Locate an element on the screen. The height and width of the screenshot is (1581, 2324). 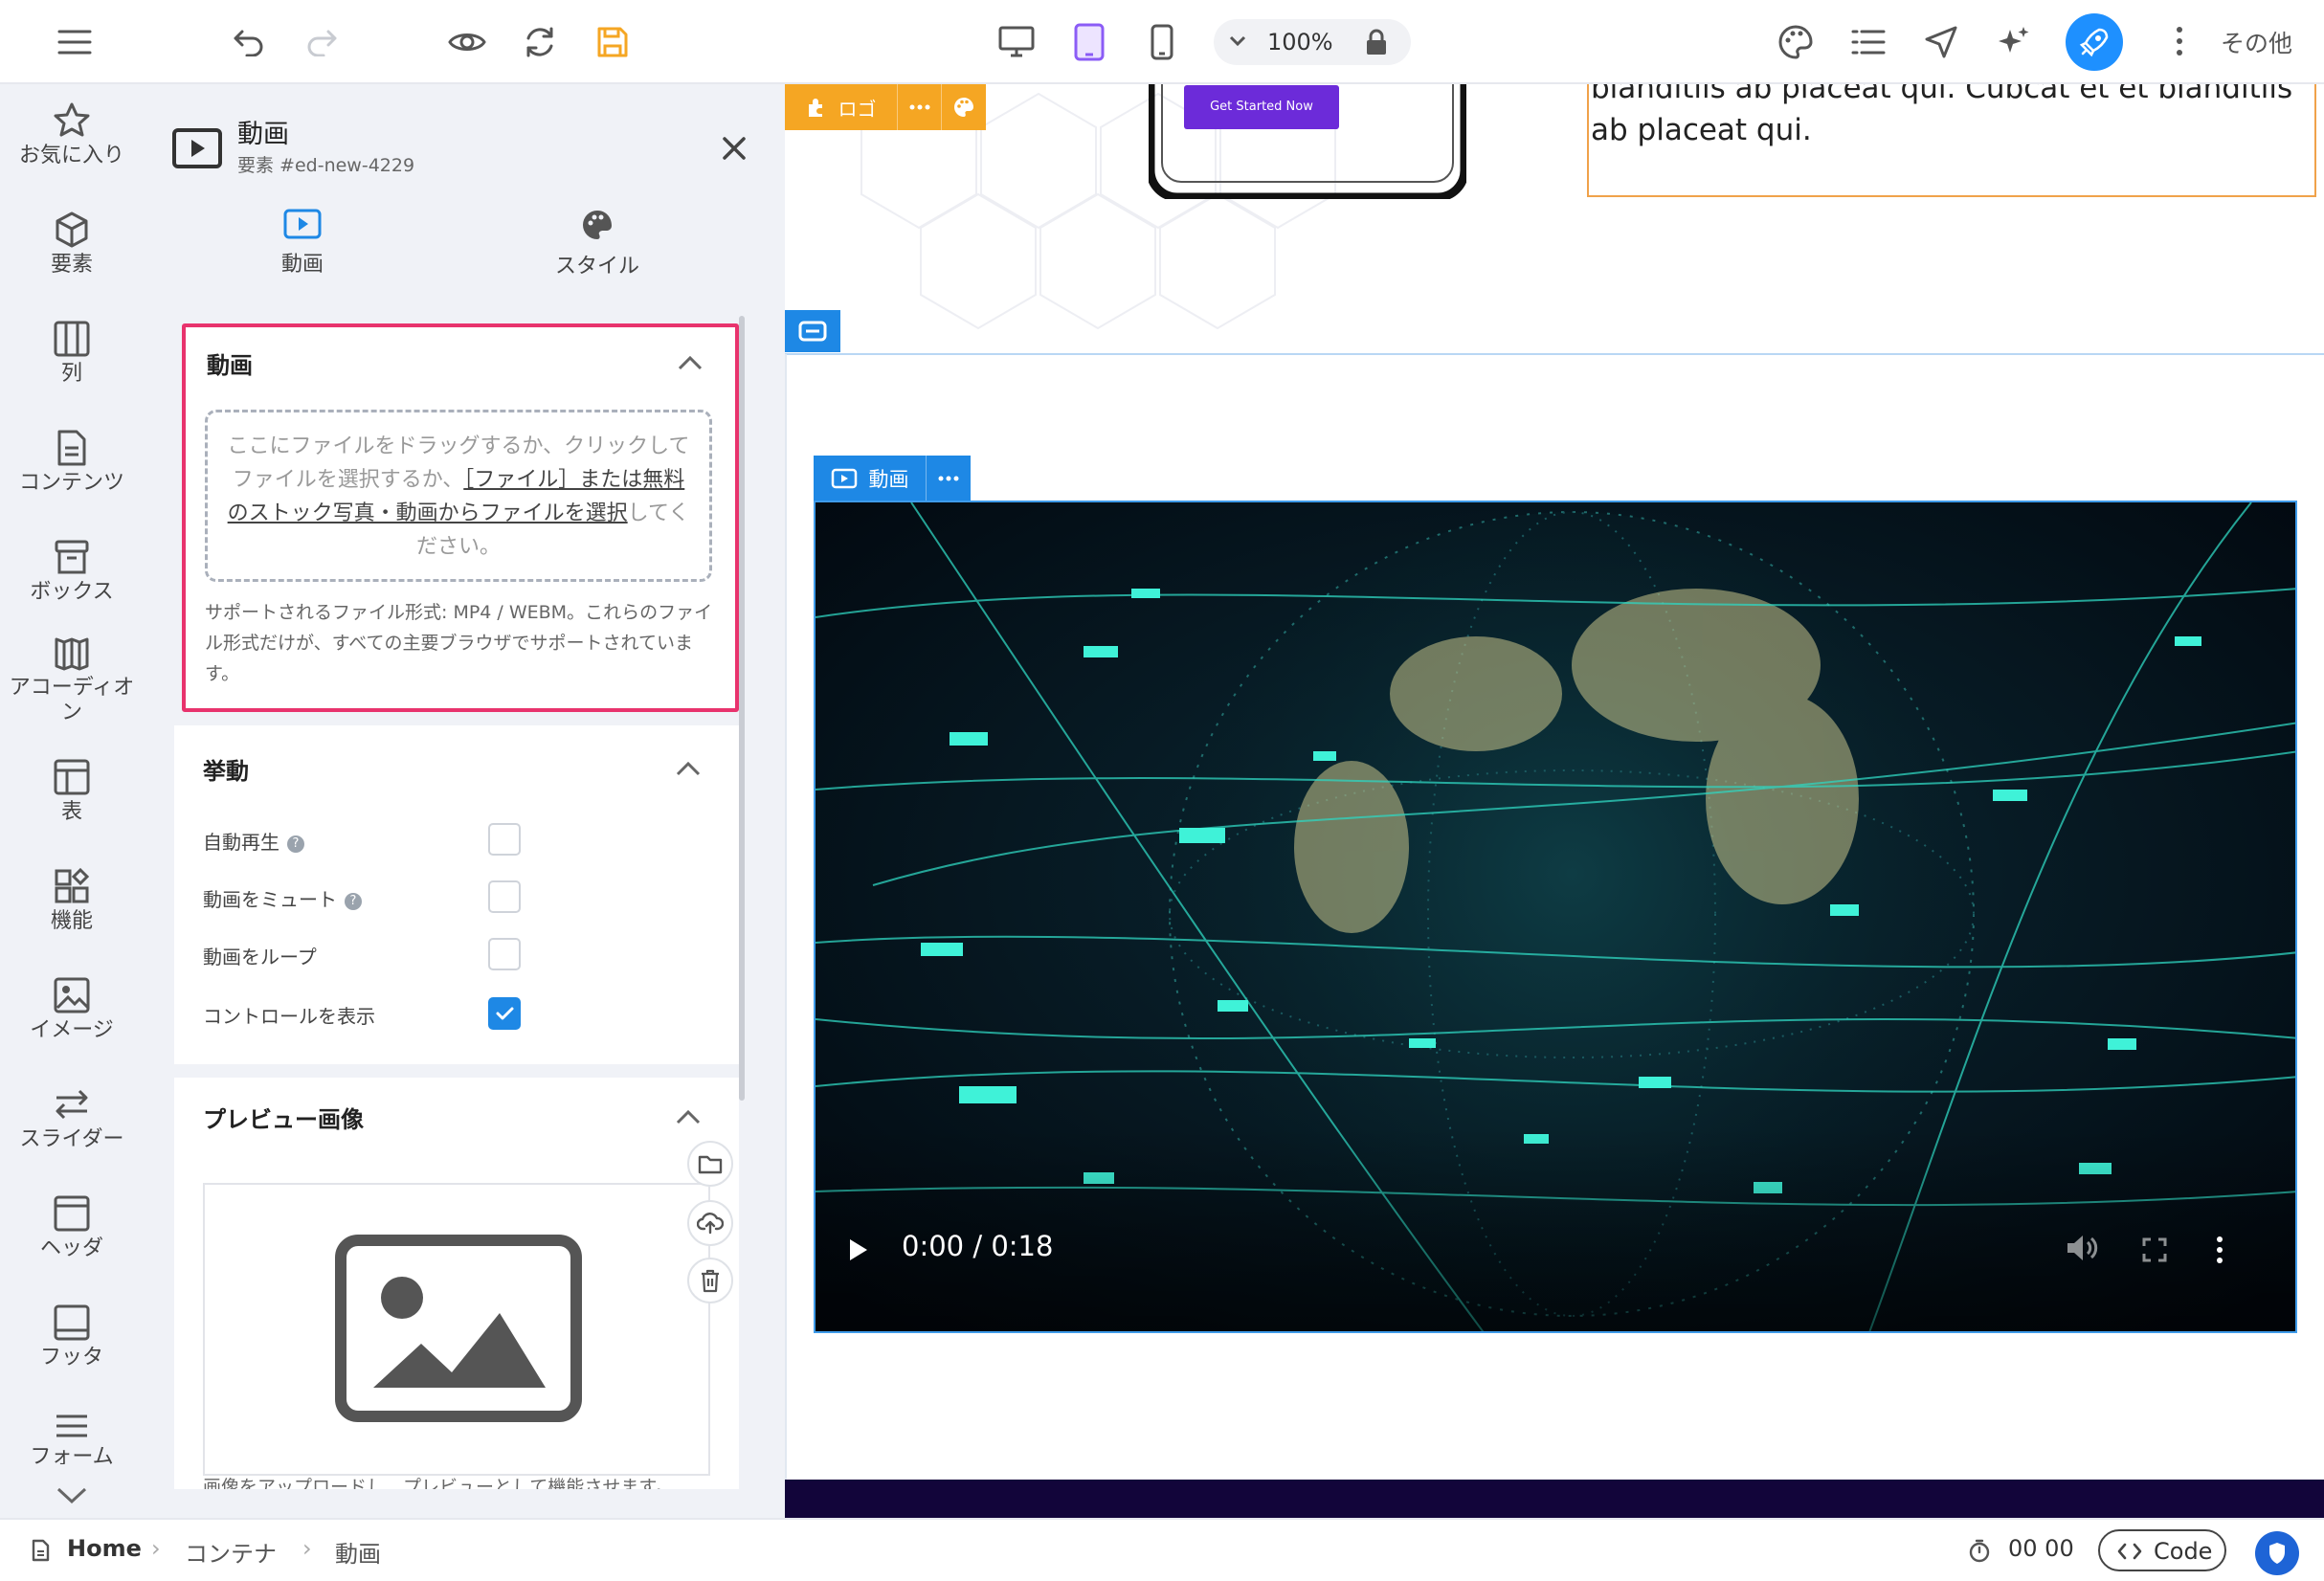
breadcrumb-home: Home is located at coordinates (104, 1548).